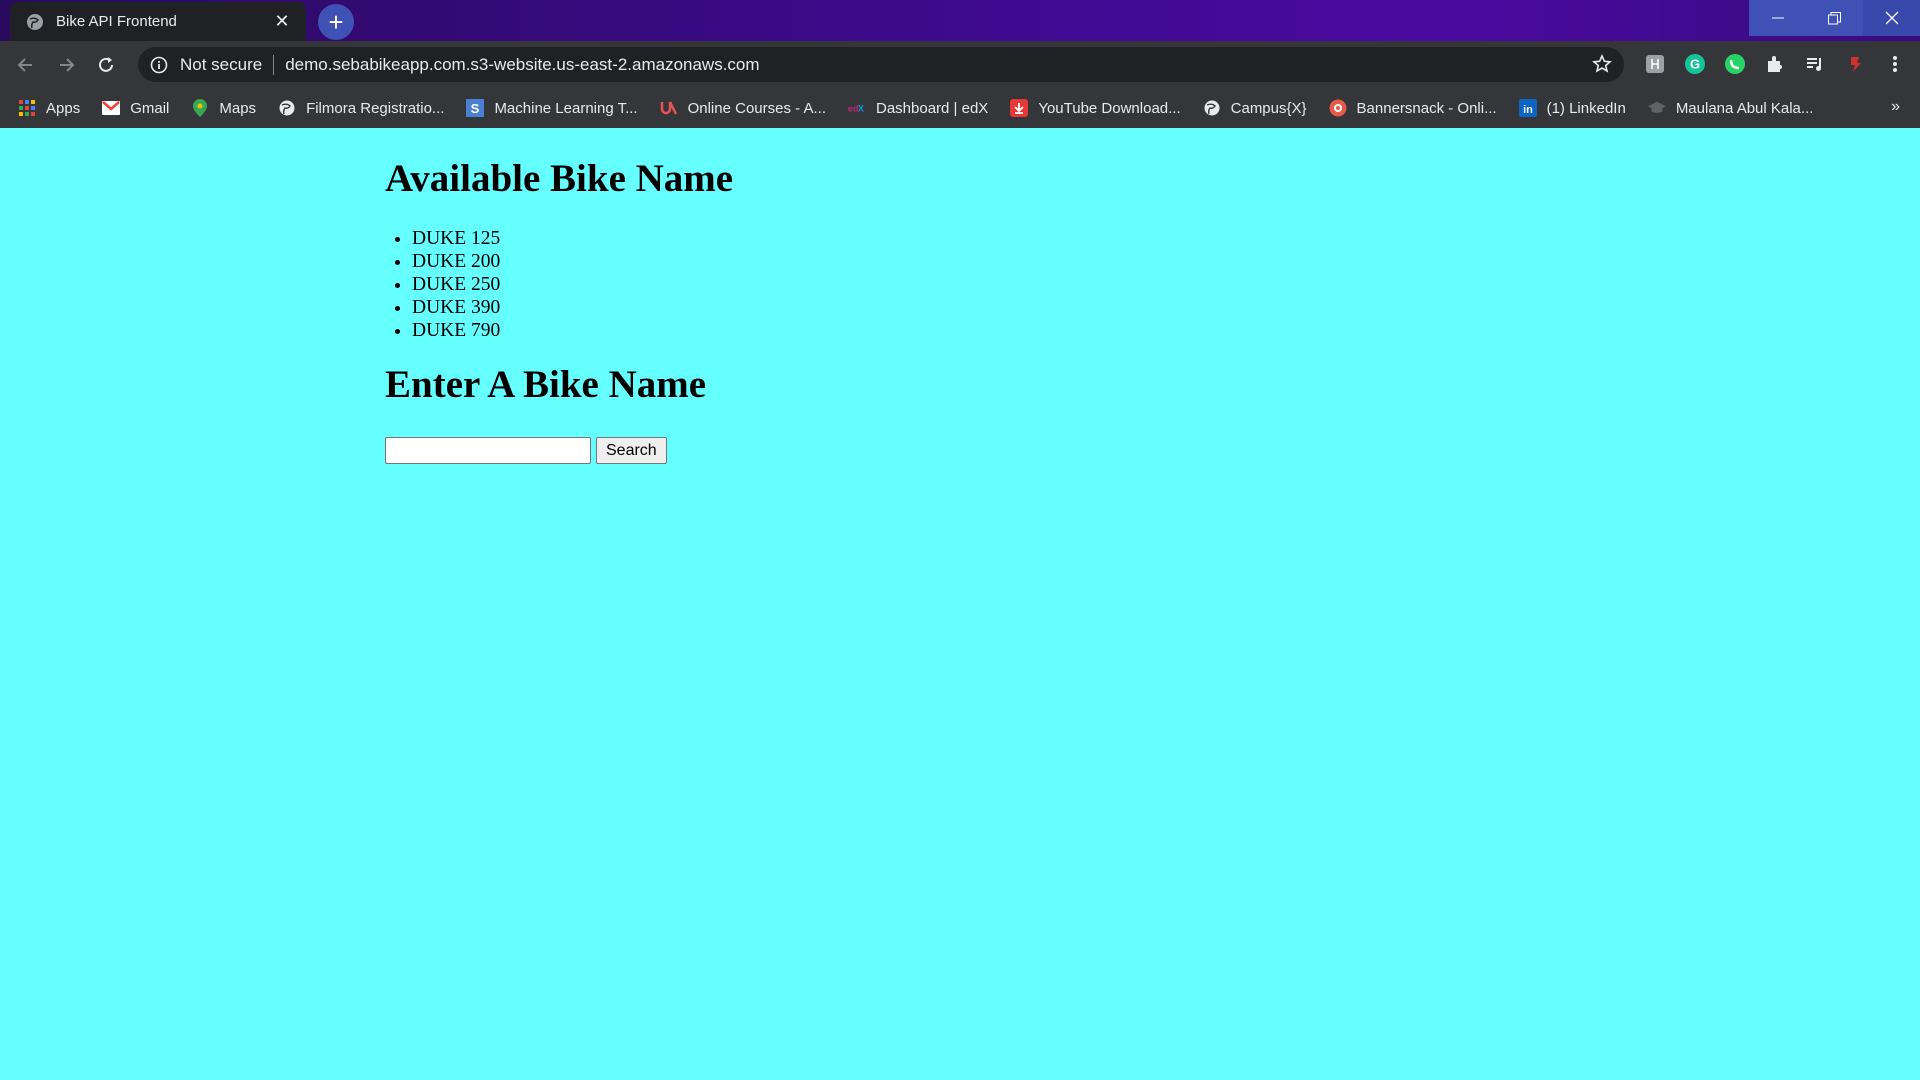 This screenshot has height=1080, width=1920. Describe the element at coordinates (150, 108) in the screenshot. I see `bookmark-label: Gmail` at that location.